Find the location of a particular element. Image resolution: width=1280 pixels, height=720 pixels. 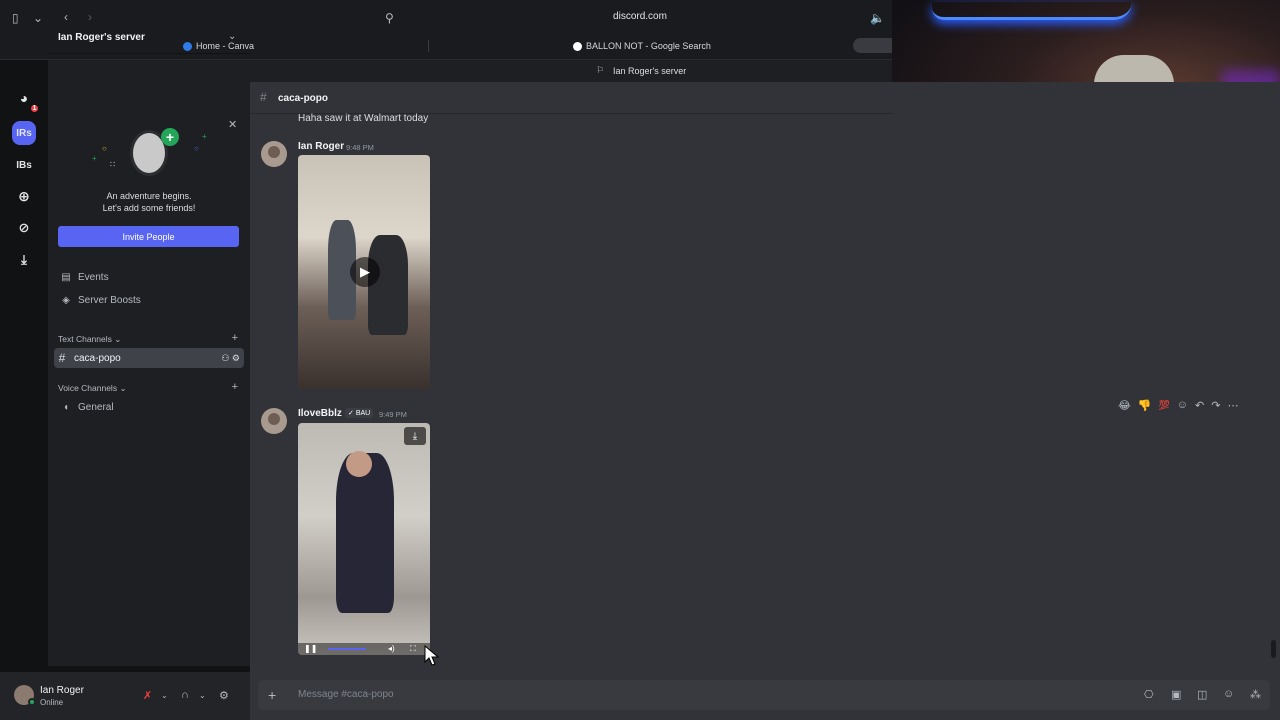

thumbs-down-icon: 👎 is located at coordinates (1145, 405).